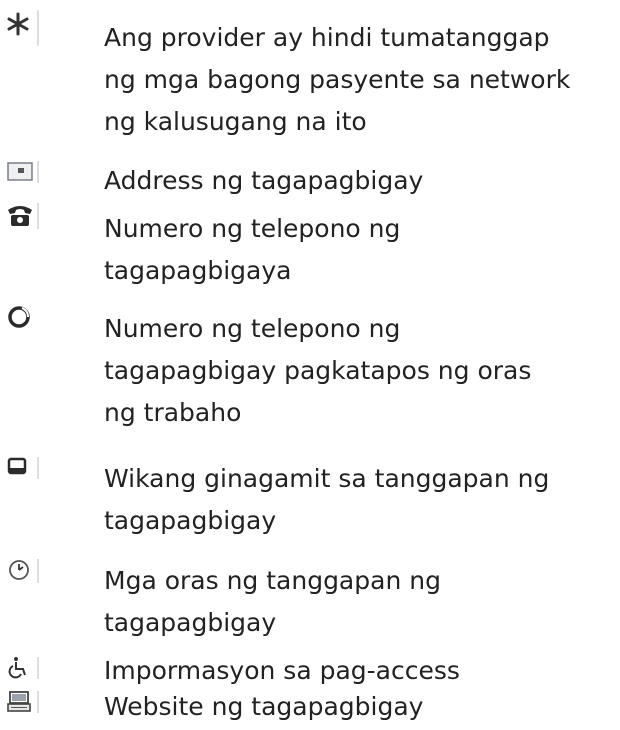  Describe the element at coordinates (23, 216) in the screenshot. I see `telephone-icon` at that location.